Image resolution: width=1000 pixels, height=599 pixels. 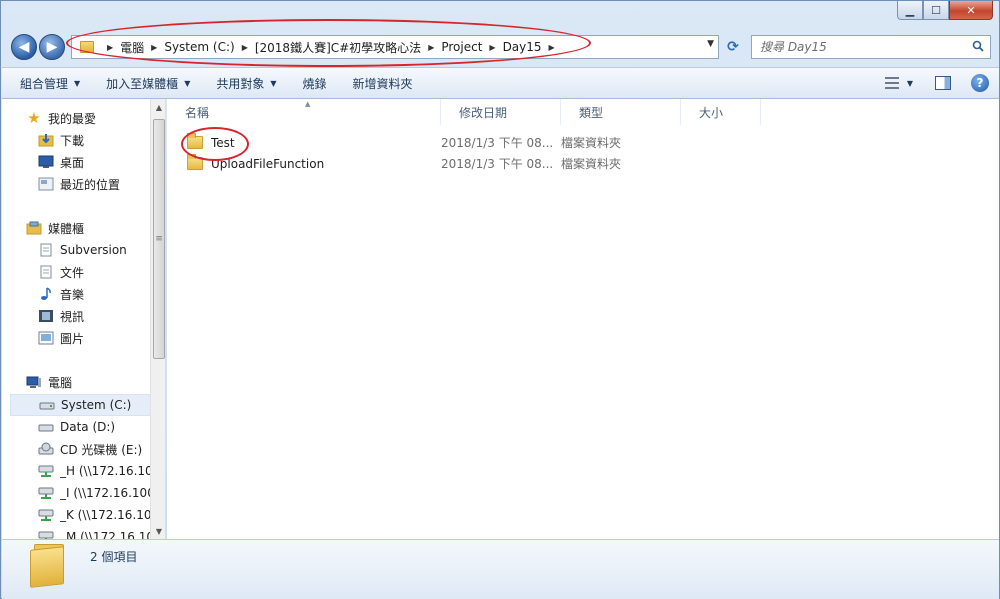 What do you see at coordinates (101, 338) in the screenshot?
I see `nav-item-pictures: 圖片` at bounding box center [101, 338].